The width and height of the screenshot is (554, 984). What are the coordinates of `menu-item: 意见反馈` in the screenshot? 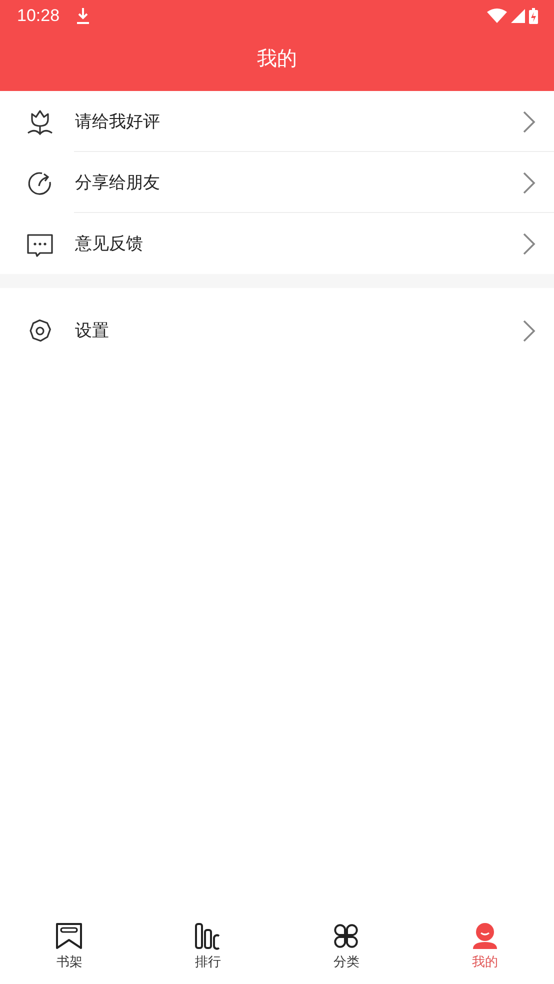 It's located at (277, 243).